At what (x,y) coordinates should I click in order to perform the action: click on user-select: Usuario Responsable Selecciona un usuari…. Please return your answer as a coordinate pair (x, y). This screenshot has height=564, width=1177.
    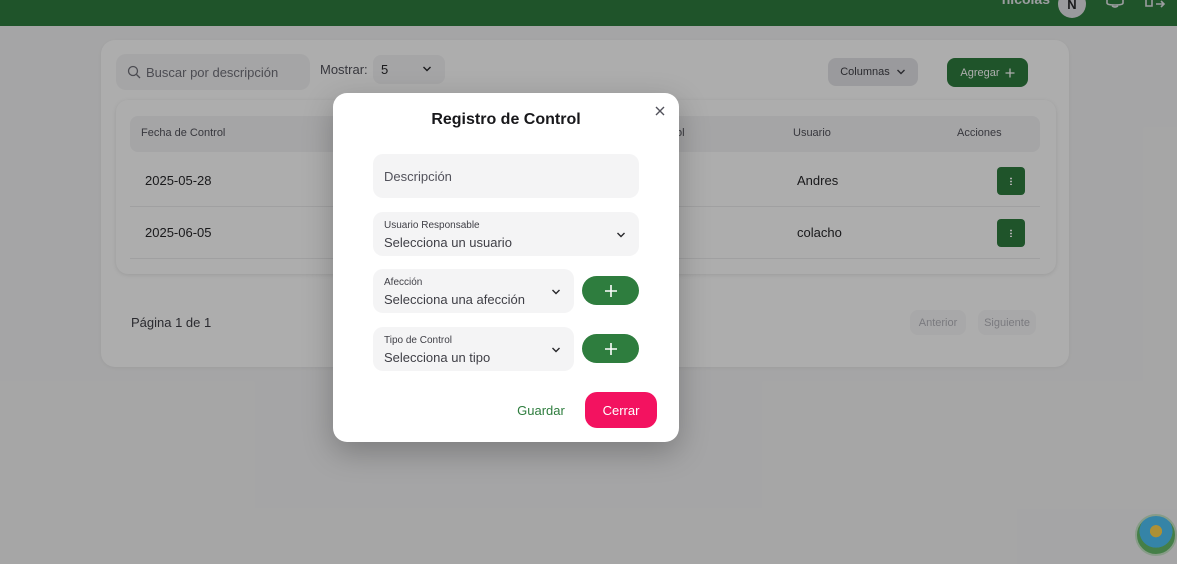
    Looking at the image, I should click on (506, 234).